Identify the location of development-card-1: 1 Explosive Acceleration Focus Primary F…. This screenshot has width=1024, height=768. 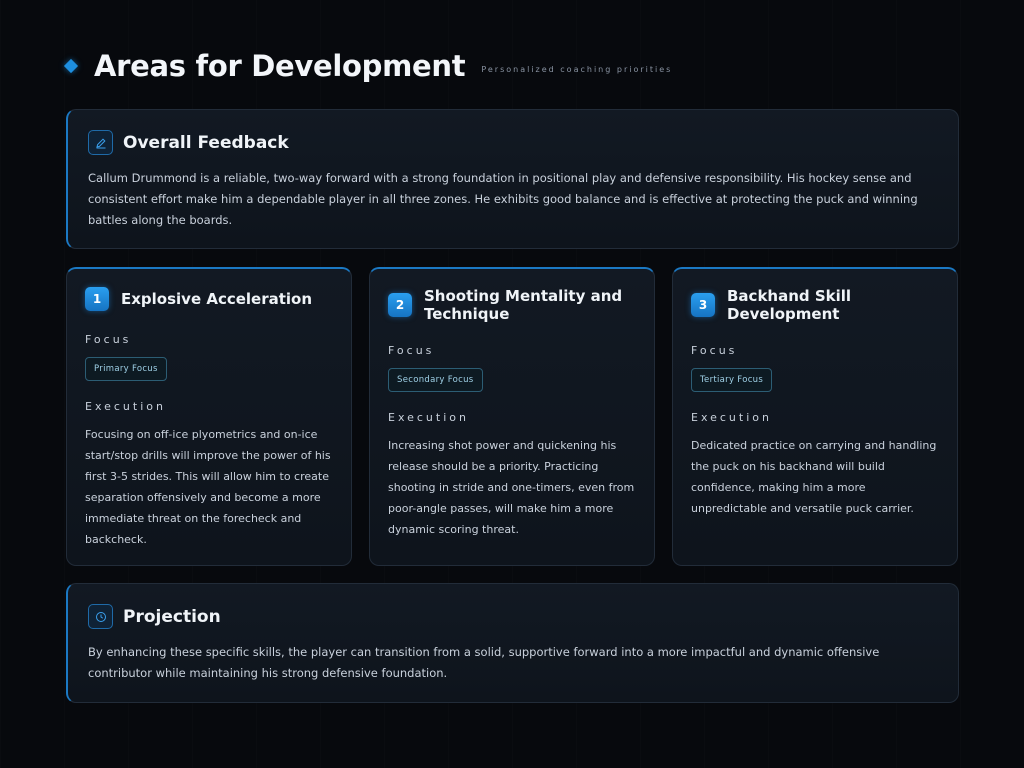
(209, 416).